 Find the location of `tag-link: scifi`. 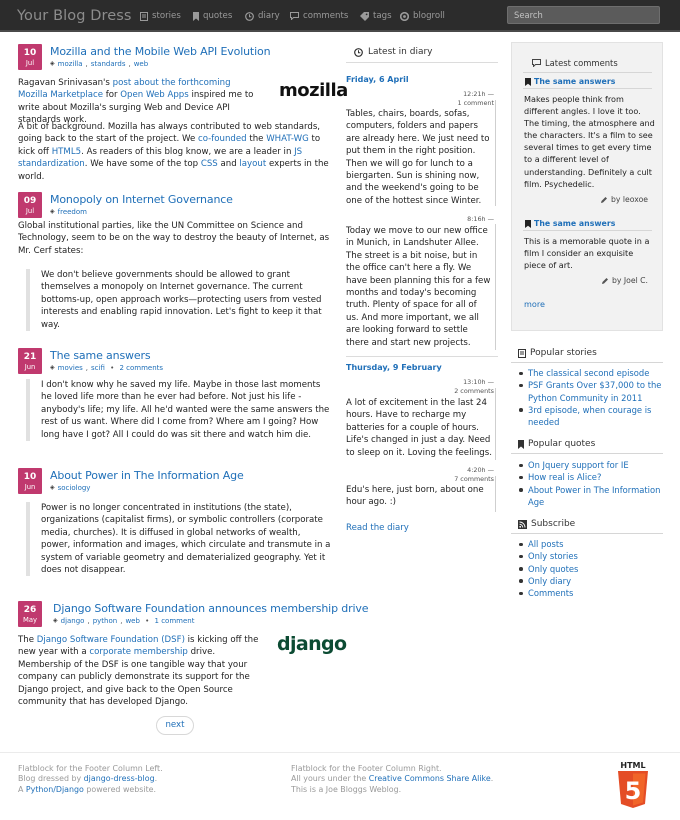

tag-link: scifi is located at coordinates (98, 368).